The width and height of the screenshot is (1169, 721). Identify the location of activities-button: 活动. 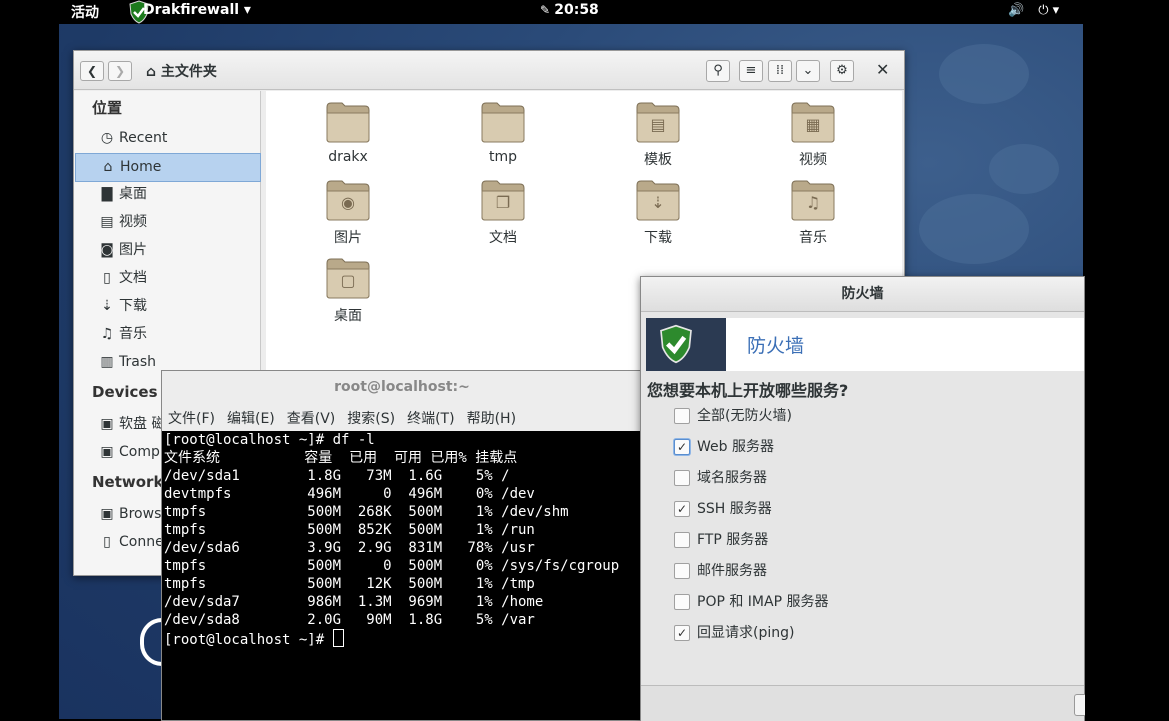
(85, 12).